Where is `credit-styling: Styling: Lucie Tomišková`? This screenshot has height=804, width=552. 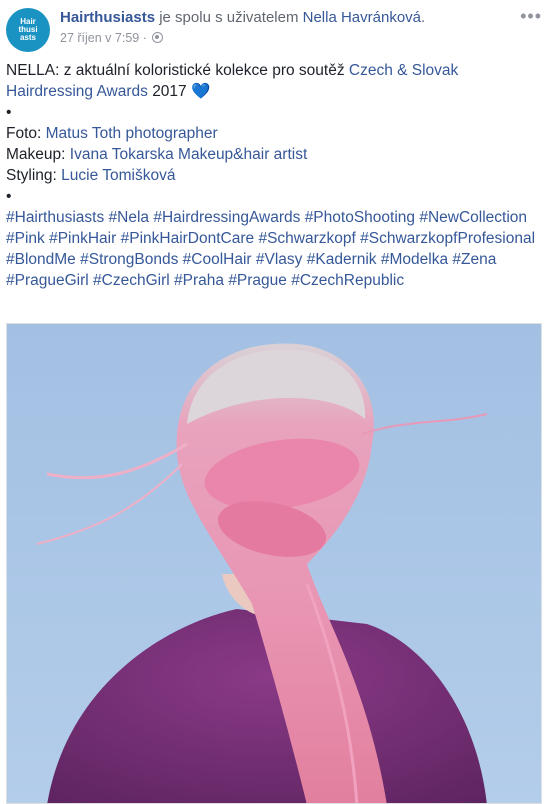
credit-styling: Styling: Lucie Tomišková is located at coordinates (276, 175).